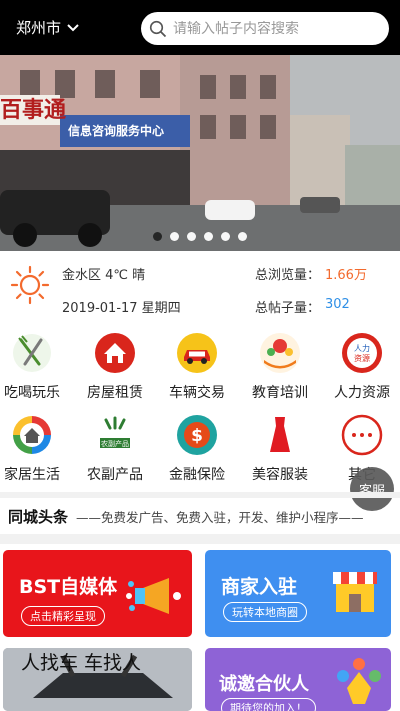  What do you see at coordinates (104, 275) in the screenshot?
I see `weather-text: 金水区 4℃ 晴` at bounding box center [104, 275].